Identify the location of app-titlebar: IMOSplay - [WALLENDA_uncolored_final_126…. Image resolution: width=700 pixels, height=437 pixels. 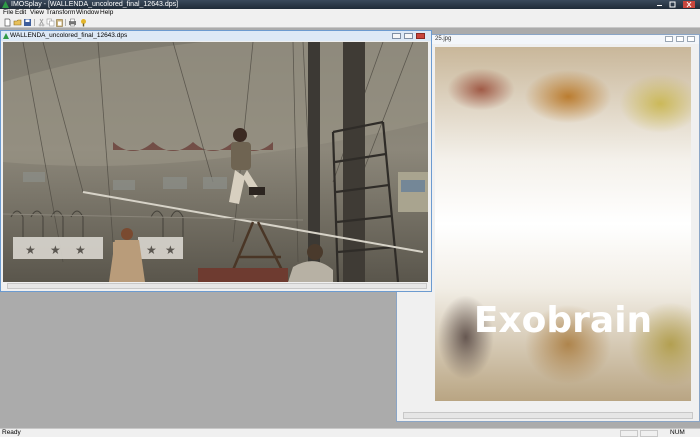
(350, 4).